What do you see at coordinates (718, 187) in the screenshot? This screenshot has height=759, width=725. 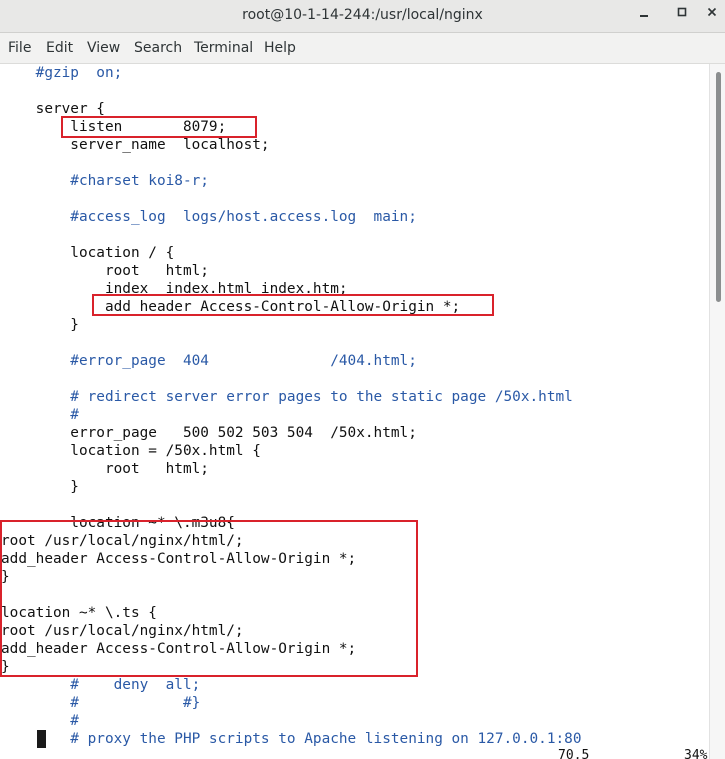 I see `scrollbar-thumb` at bounding box center [718, 187].